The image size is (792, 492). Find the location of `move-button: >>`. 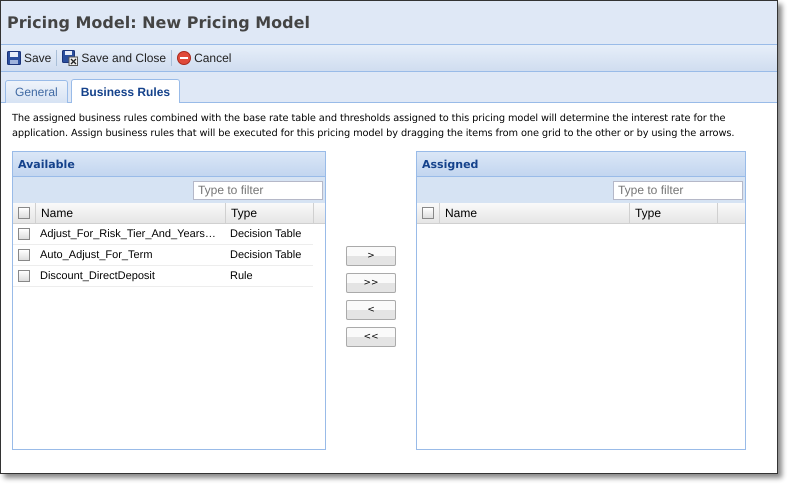

move-button: >> is located at coordinates (371, 283).